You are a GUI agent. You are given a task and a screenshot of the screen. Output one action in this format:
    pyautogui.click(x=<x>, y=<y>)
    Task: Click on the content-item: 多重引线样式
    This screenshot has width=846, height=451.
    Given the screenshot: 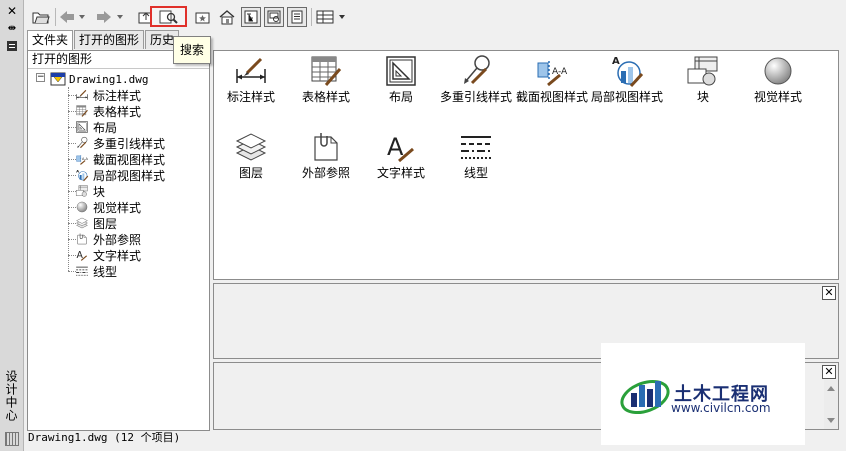 What is the action you would take?
    pyautogui.click(x=476, y=78)
    